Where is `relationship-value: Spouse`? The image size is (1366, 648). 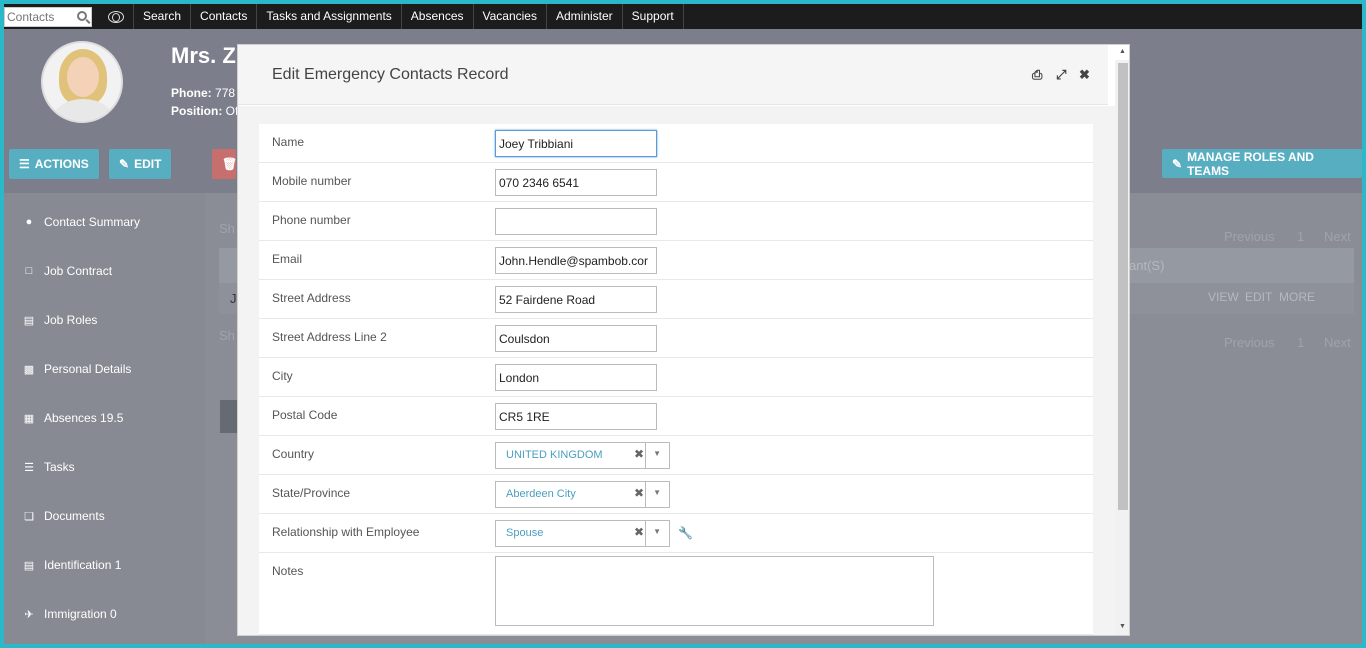
relationship-value: Spouse is located at coordinates (525, 533).